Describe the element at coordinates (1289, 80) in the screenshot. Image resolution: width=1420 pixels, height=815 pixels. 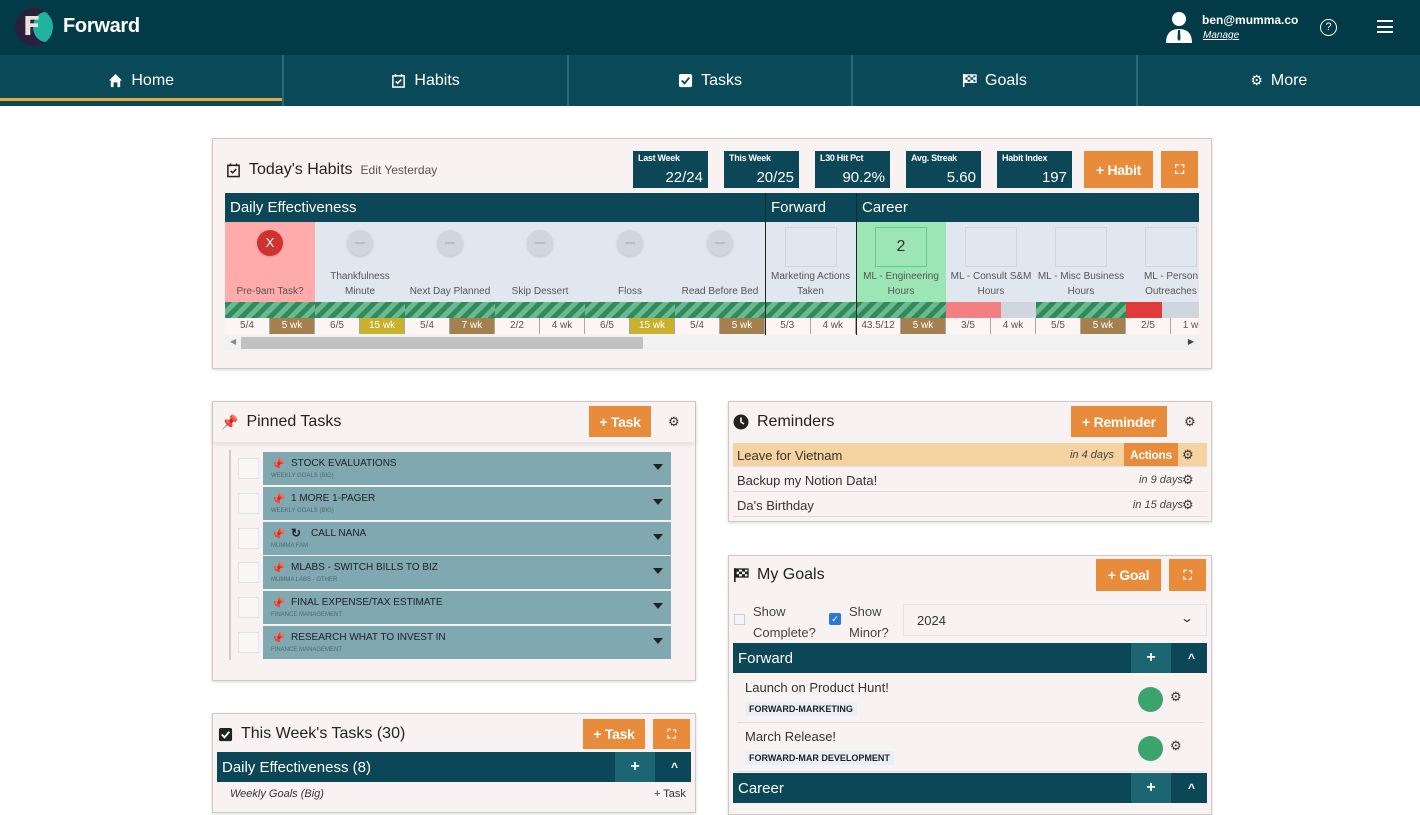
I see `nav-more-label: More` at that location.